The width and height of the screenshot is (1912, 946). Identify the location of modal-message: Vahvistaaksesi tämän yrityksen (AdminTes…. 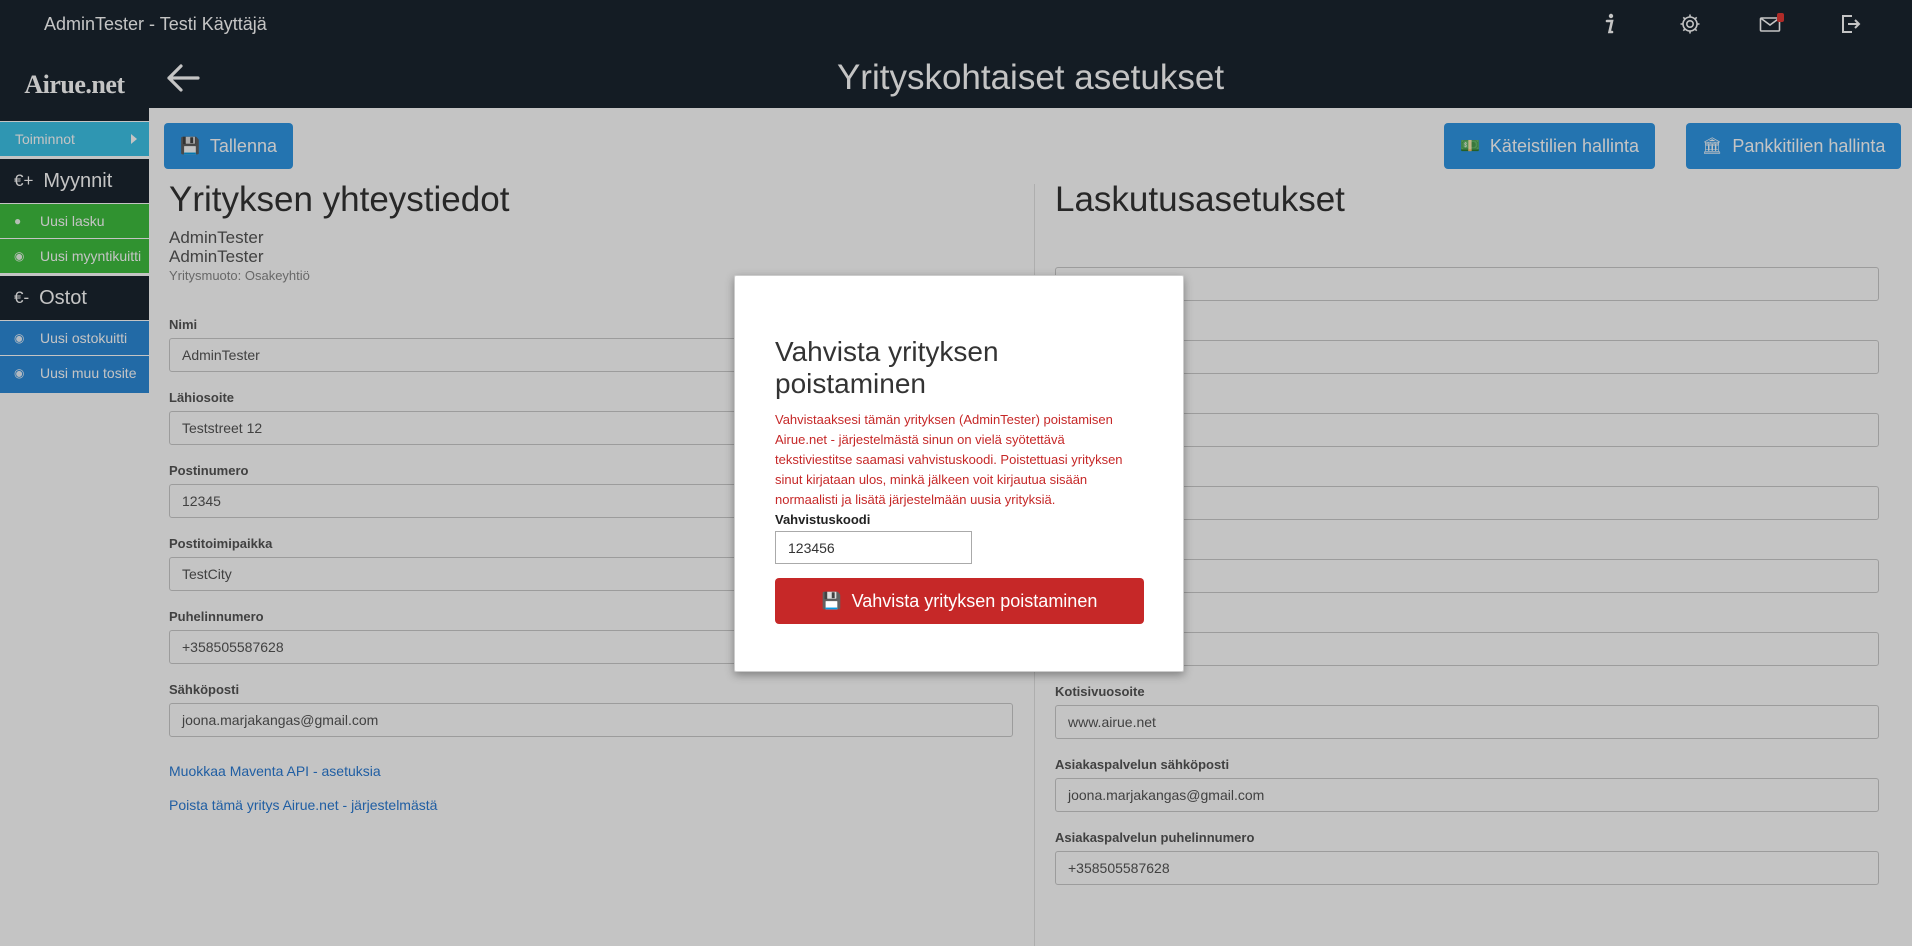
(949, 459).